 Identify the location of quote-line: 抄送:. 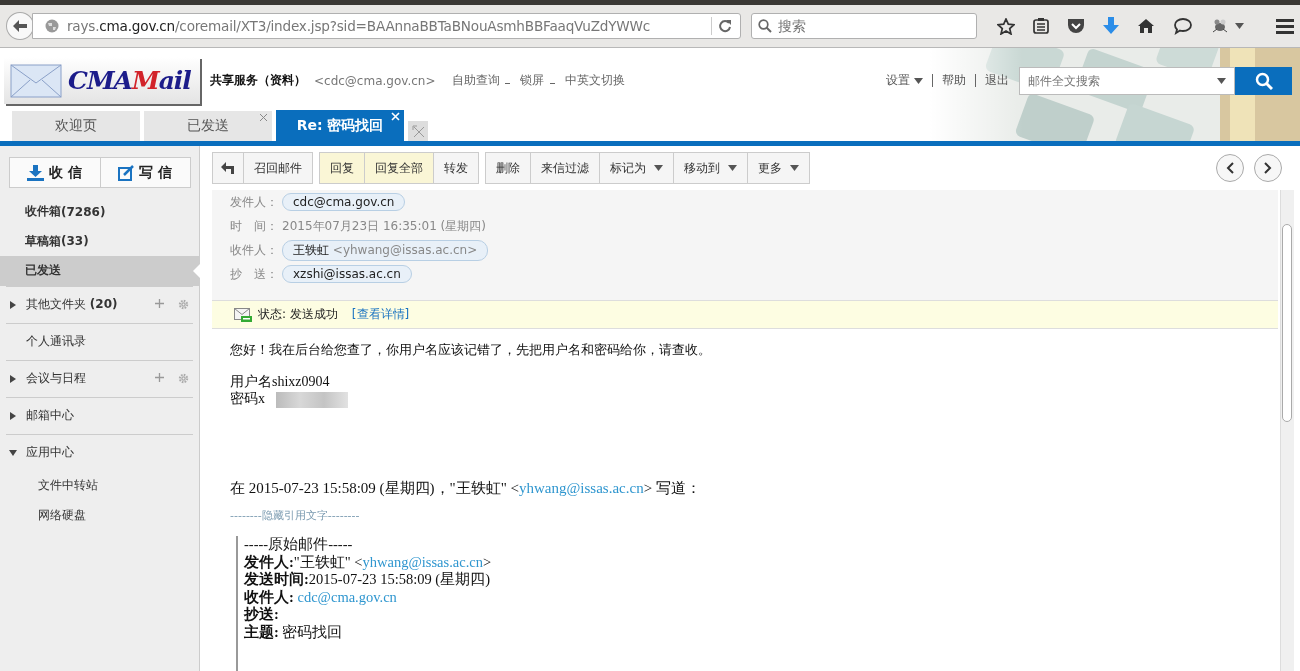
(262, 615).